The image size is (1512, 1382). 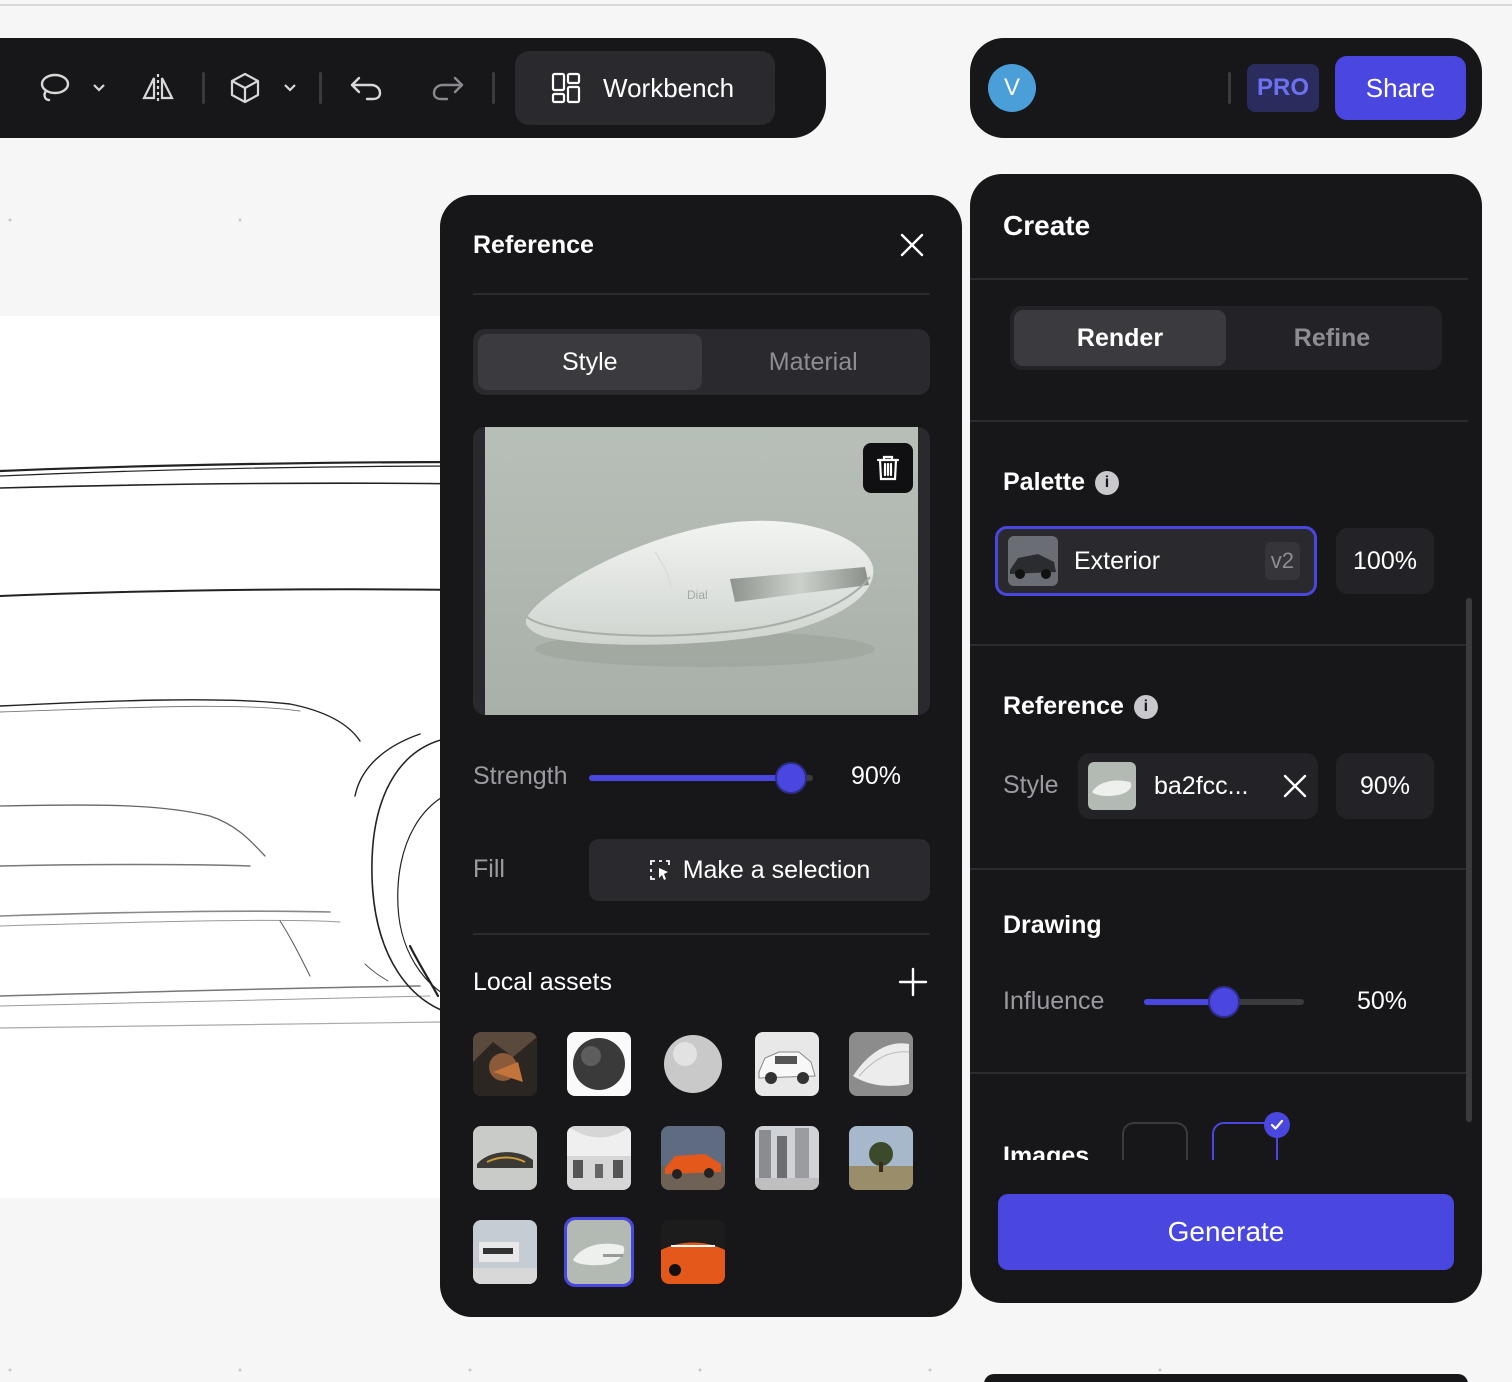 I want to click on lasso-options-button, so click(x=99, y=88).